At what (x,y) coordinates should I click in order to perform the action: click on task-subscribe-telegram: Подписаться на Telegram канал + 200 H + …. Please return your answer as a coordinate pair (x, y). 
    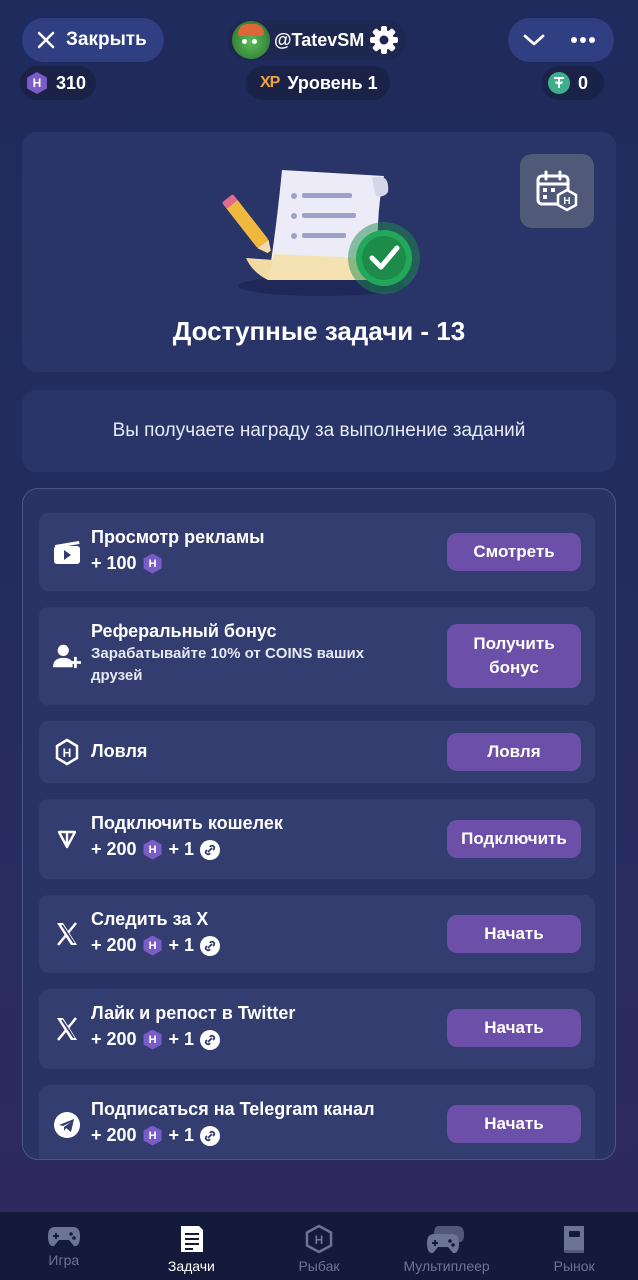
    Looking at the image, I should click on (317, 1122).